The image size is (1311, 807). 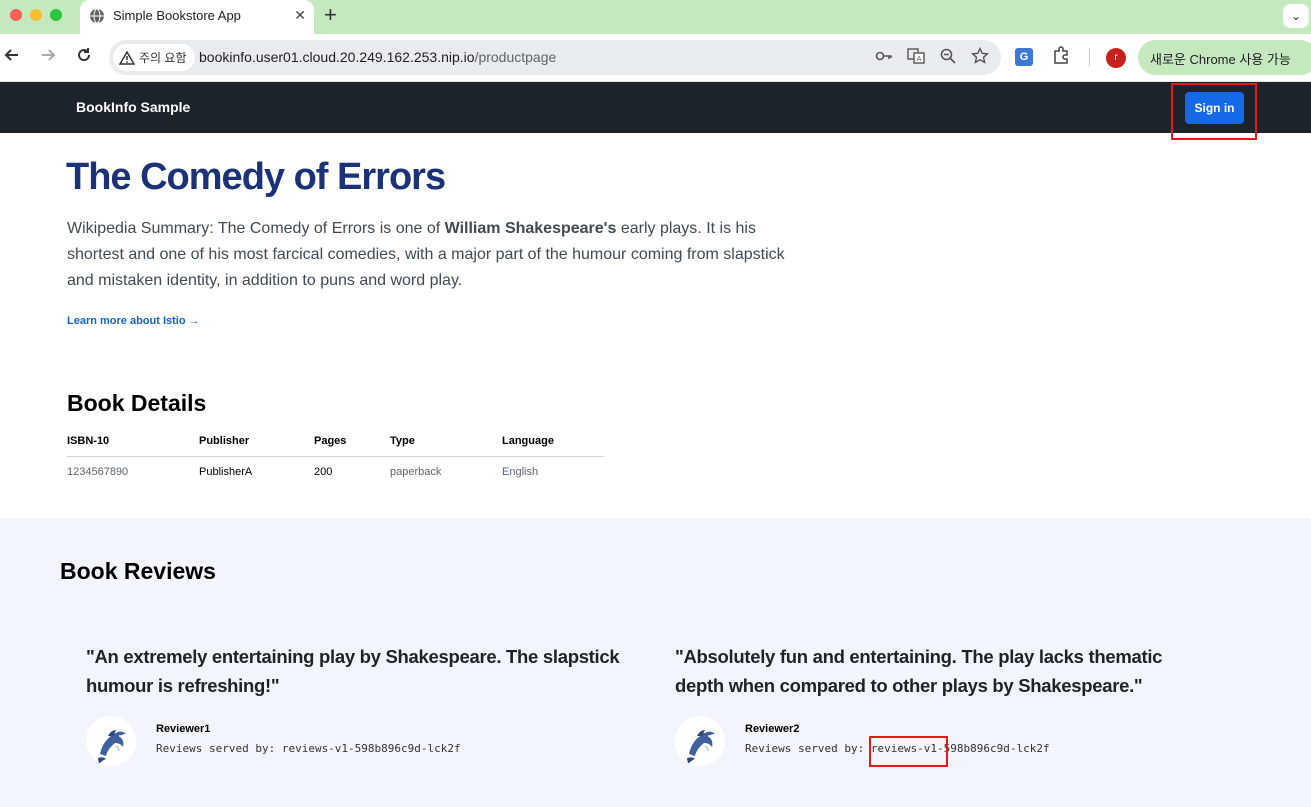 I want to click on maximize-window-button, so click(x=56, y=15).